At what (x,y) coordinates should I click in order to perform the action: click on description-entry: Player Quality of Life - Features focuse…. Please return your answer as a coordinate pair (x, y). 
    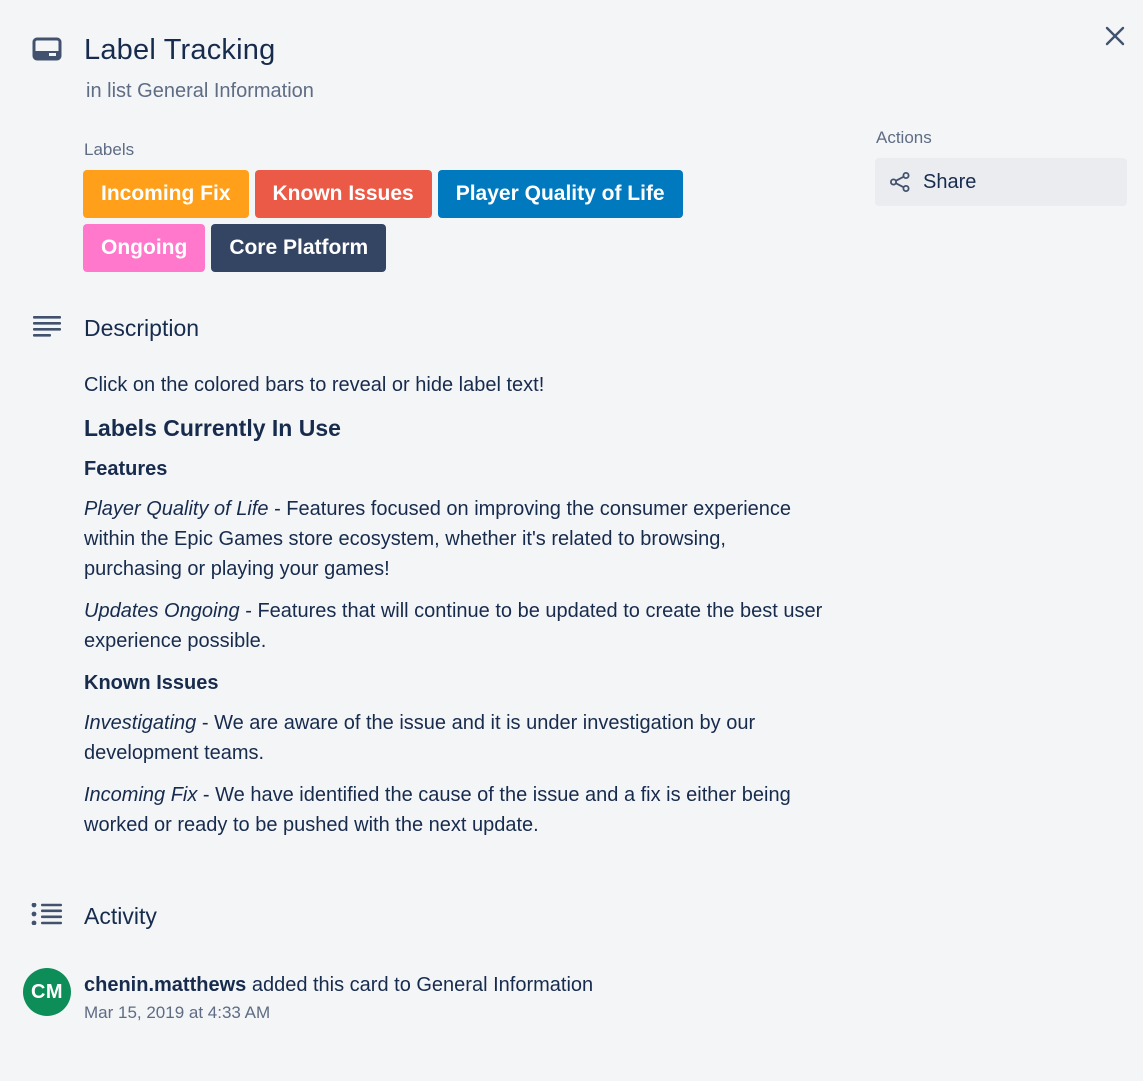
    Looking at the image, I should click on (456, 539).